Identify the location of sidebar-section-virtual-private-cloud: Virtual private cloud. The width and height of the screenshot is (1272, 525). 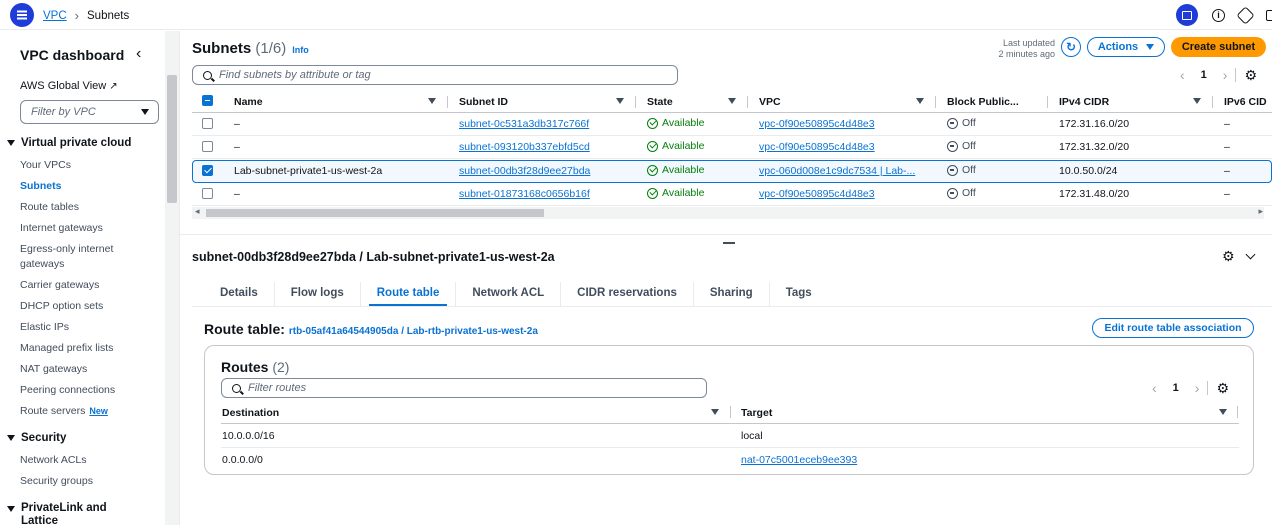
(69, 143).